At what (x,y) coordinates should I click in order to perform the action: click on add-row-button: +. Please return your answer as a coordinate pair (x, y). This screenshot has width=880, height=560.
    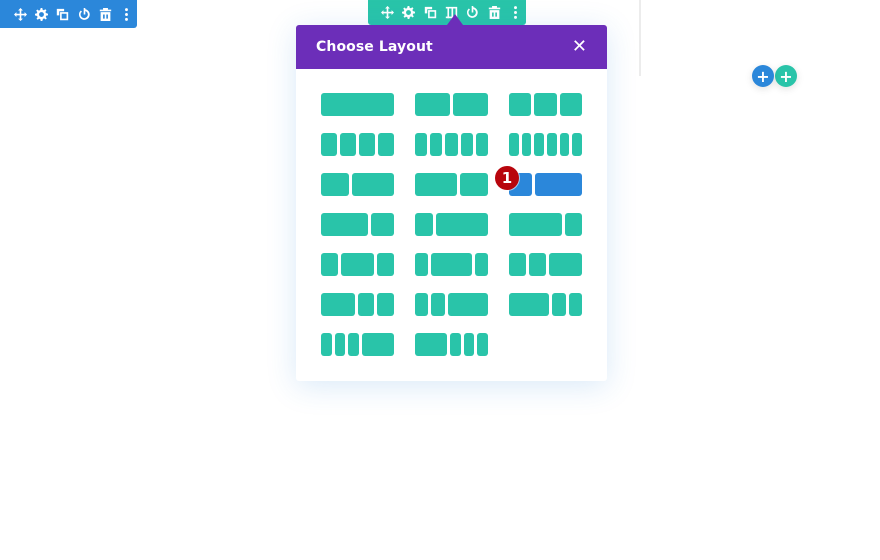
    Looking at the image, I should click on (763, 76).